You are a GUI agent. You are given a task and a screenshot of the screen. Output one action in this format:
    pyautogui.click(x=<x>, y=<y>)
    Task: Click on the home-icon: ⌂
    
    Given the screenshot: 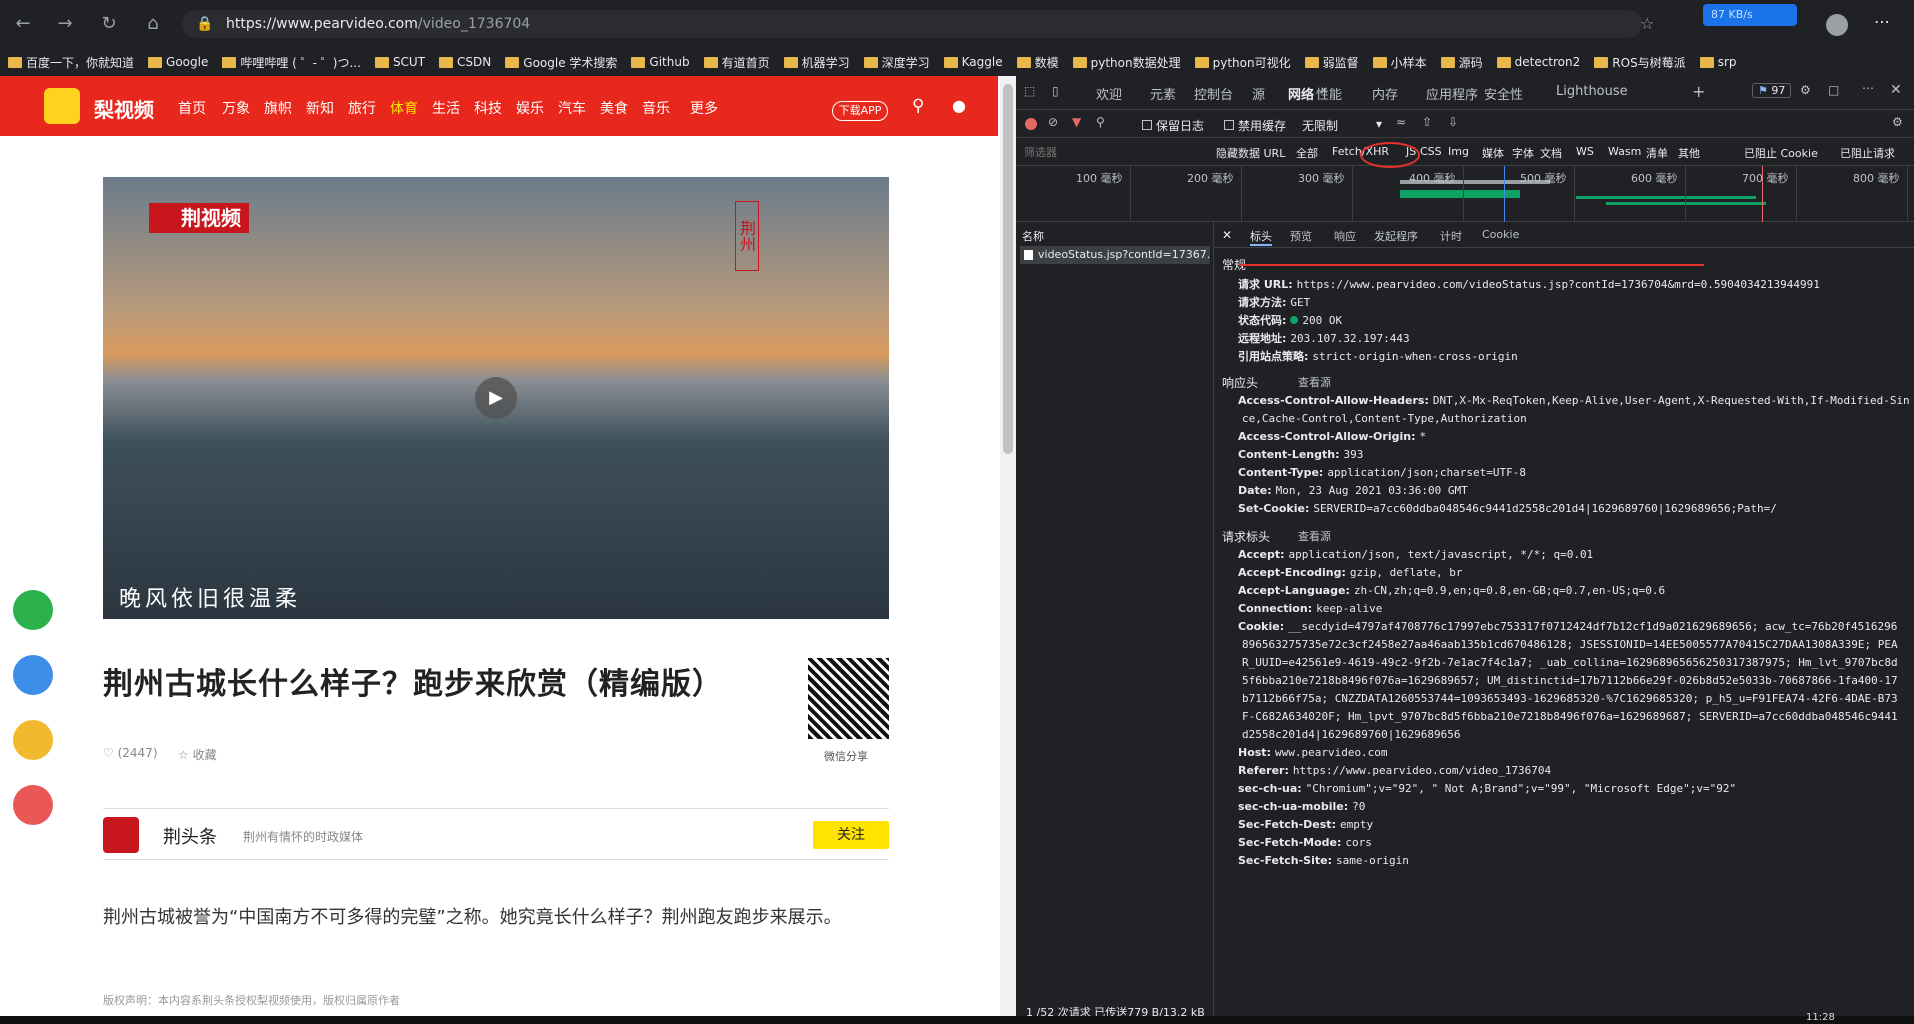 What is the action you would take?
    pyautogui.click(x=153, y=24)
    